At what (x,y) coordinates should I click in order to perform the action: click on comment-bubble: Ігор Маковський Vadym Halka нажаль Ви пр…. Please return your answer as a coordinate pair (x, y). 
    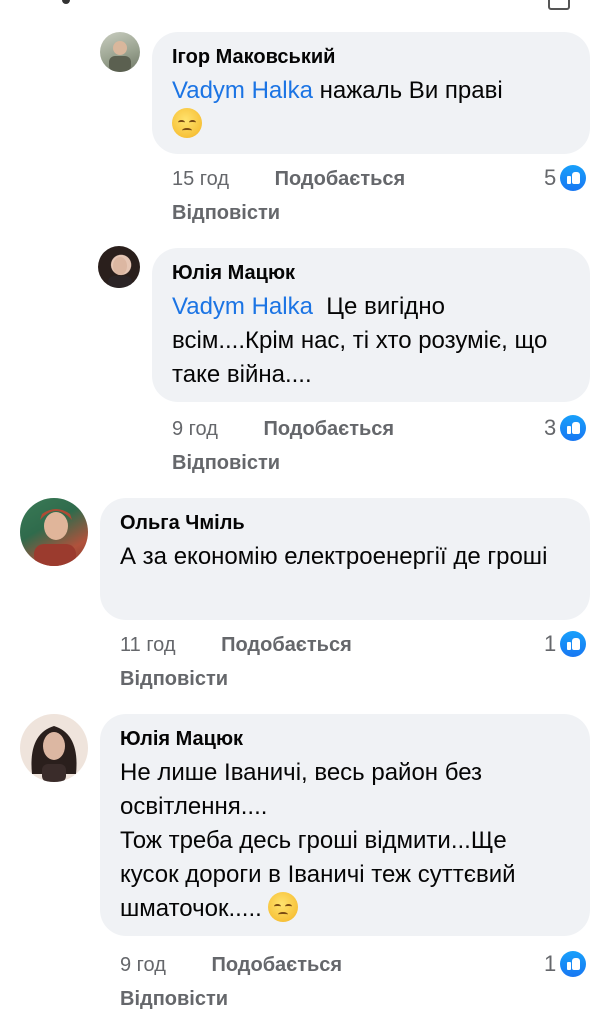
    Looking at the image, I should click on (371, 93).